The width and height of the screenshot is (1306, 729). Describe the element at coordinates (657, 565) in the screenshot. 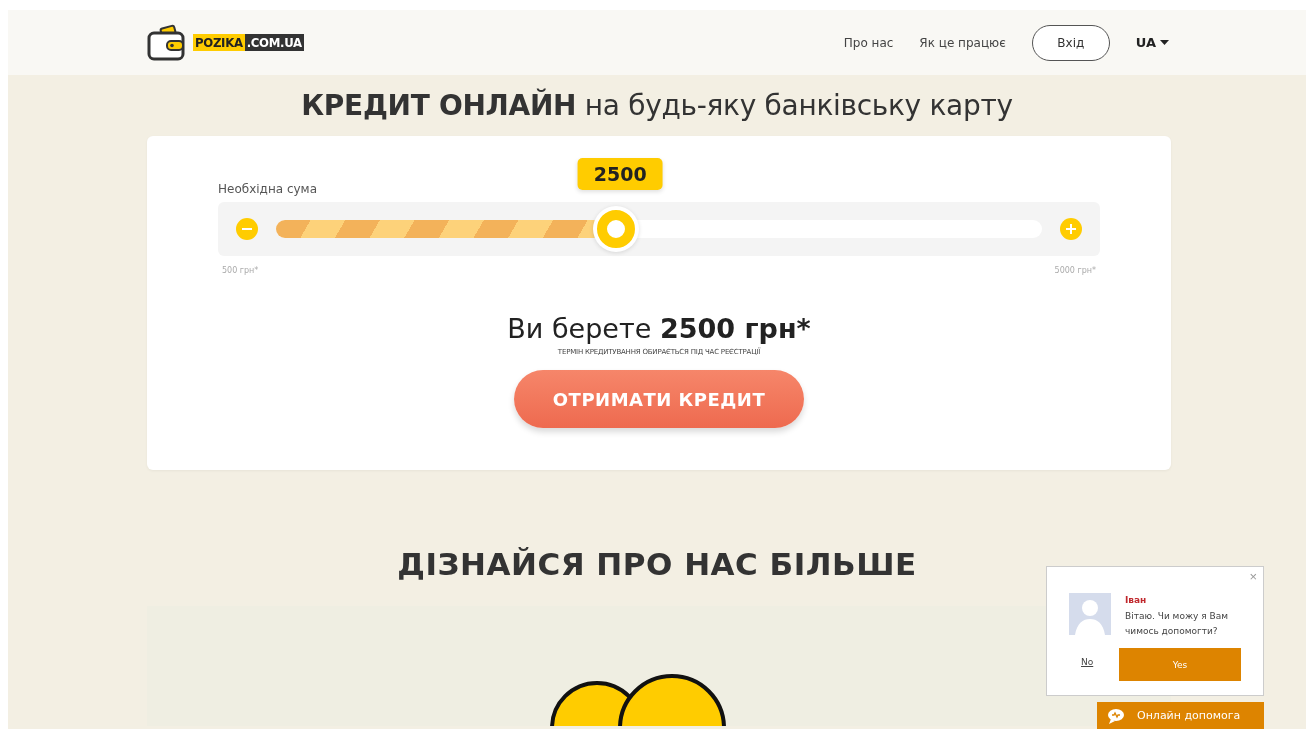

I see `section-title: ДІЗНАЙСЯ ПРО НАС БІЛЬШЕ` at that location.